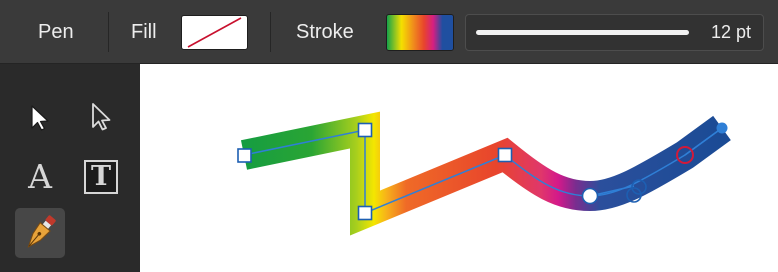 This screenshot has width=778, height=272. What do you see at coordinates (56, 32) in the screenshot?
I see `tool-name-label: Pen` at bounding box center [56, 32].